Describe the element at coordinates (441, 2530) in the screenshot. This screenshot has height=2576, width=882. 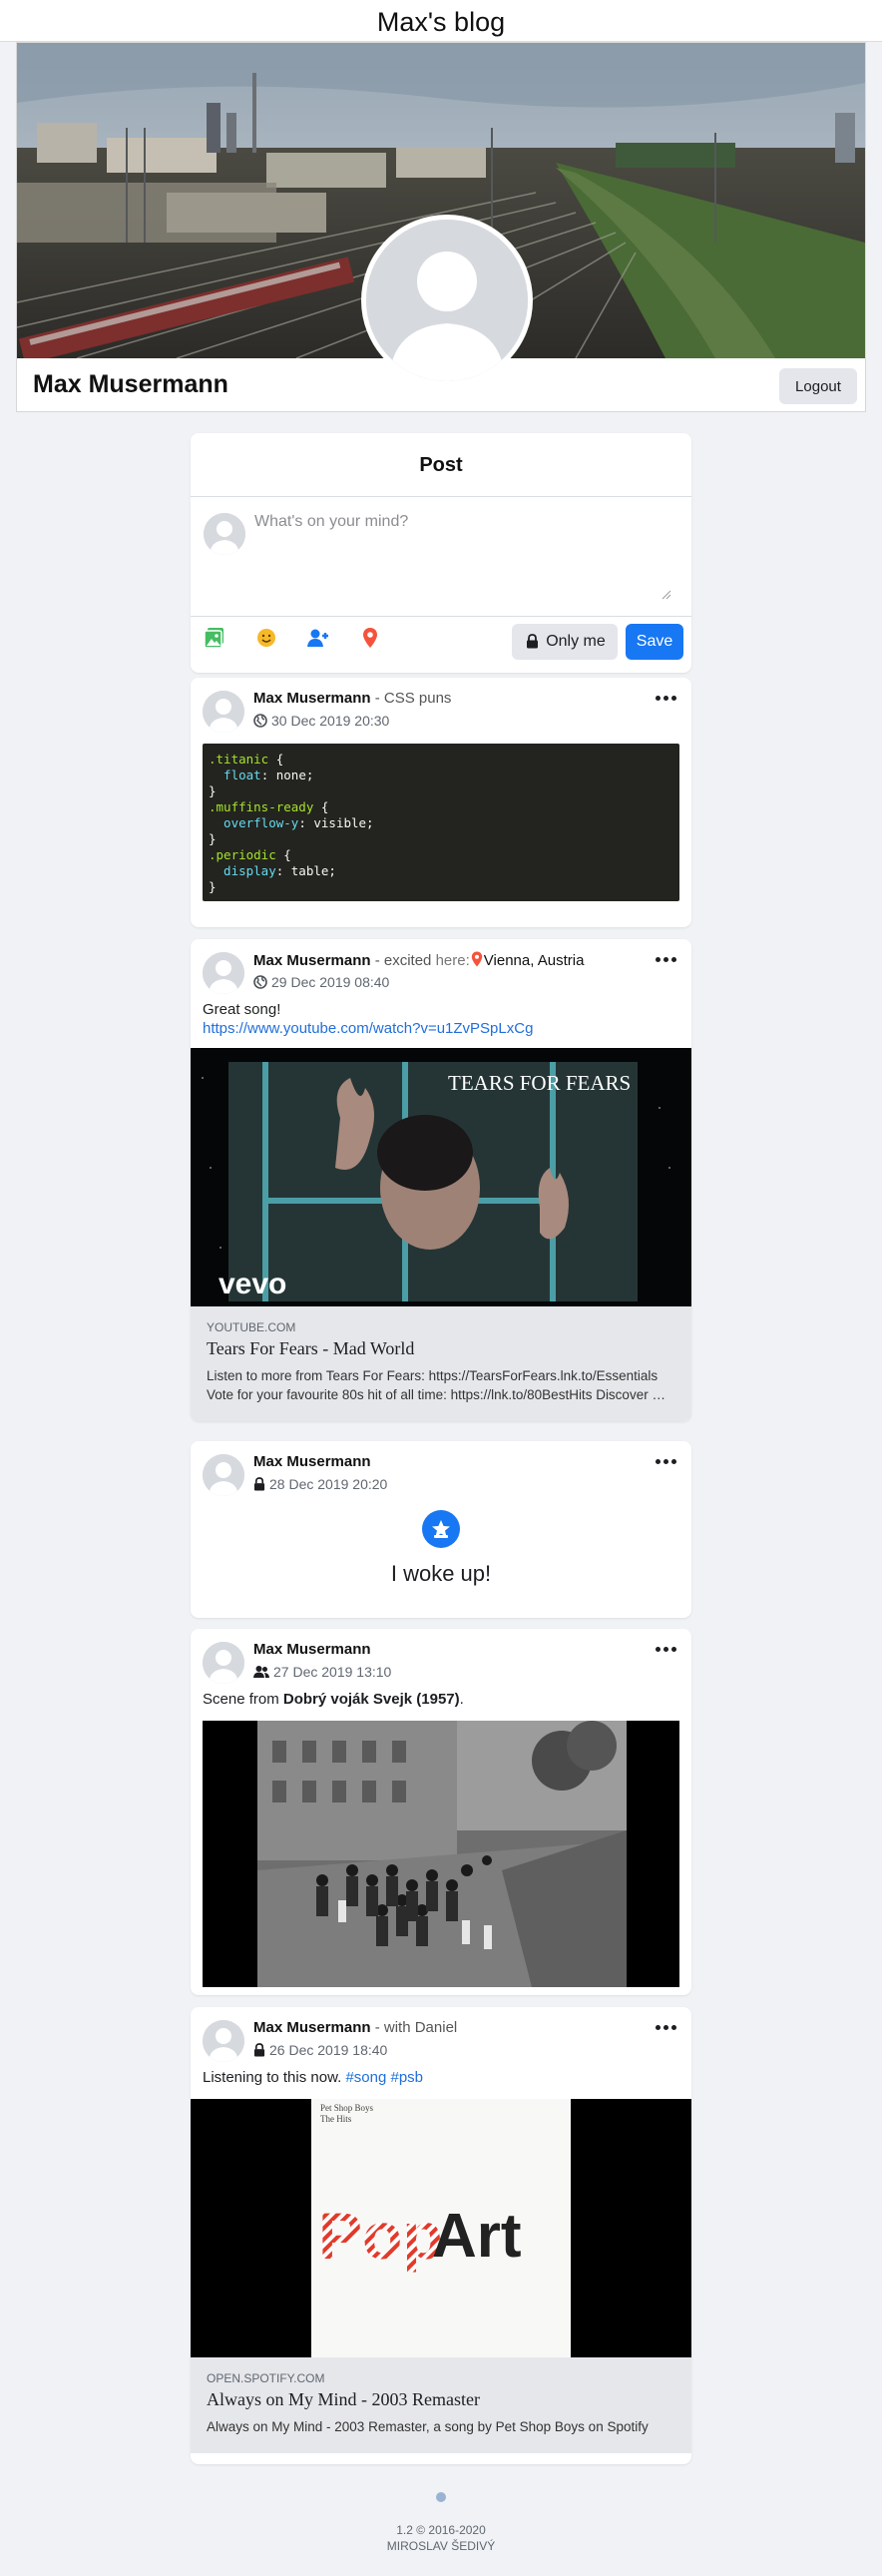
I see `footer-version: 1.2 © 2016-2020` at that location.